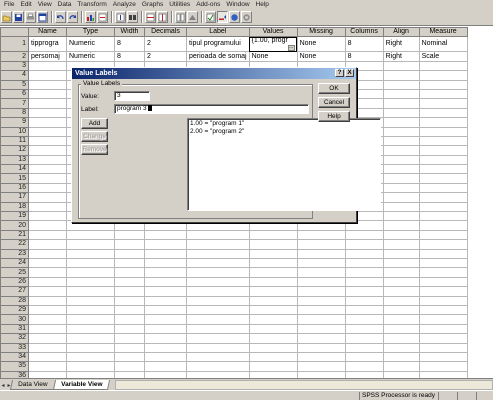 This screenshot has width=493, height=400. I want to click on menu-utilities: Utilities, so click(179, 4).